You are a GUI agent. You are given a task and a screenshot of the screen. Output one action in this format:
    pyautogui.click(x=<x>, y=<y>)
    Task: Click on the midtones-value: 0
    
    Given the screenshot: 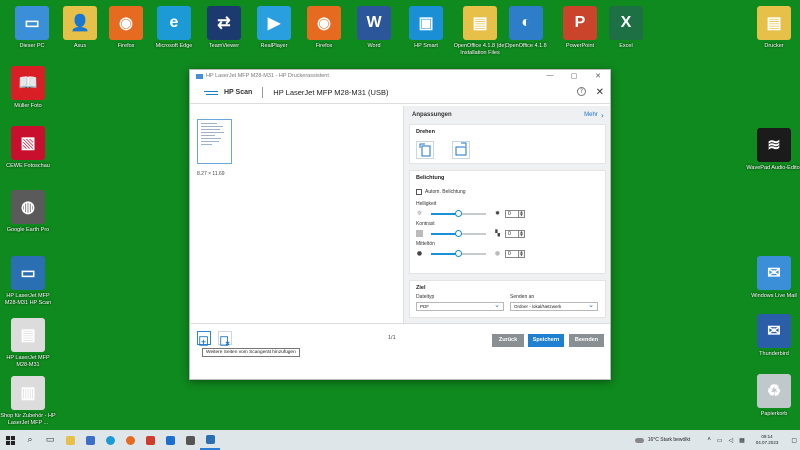 What is the action you would take?
    pyautogui.click(x=512, y=253)
    